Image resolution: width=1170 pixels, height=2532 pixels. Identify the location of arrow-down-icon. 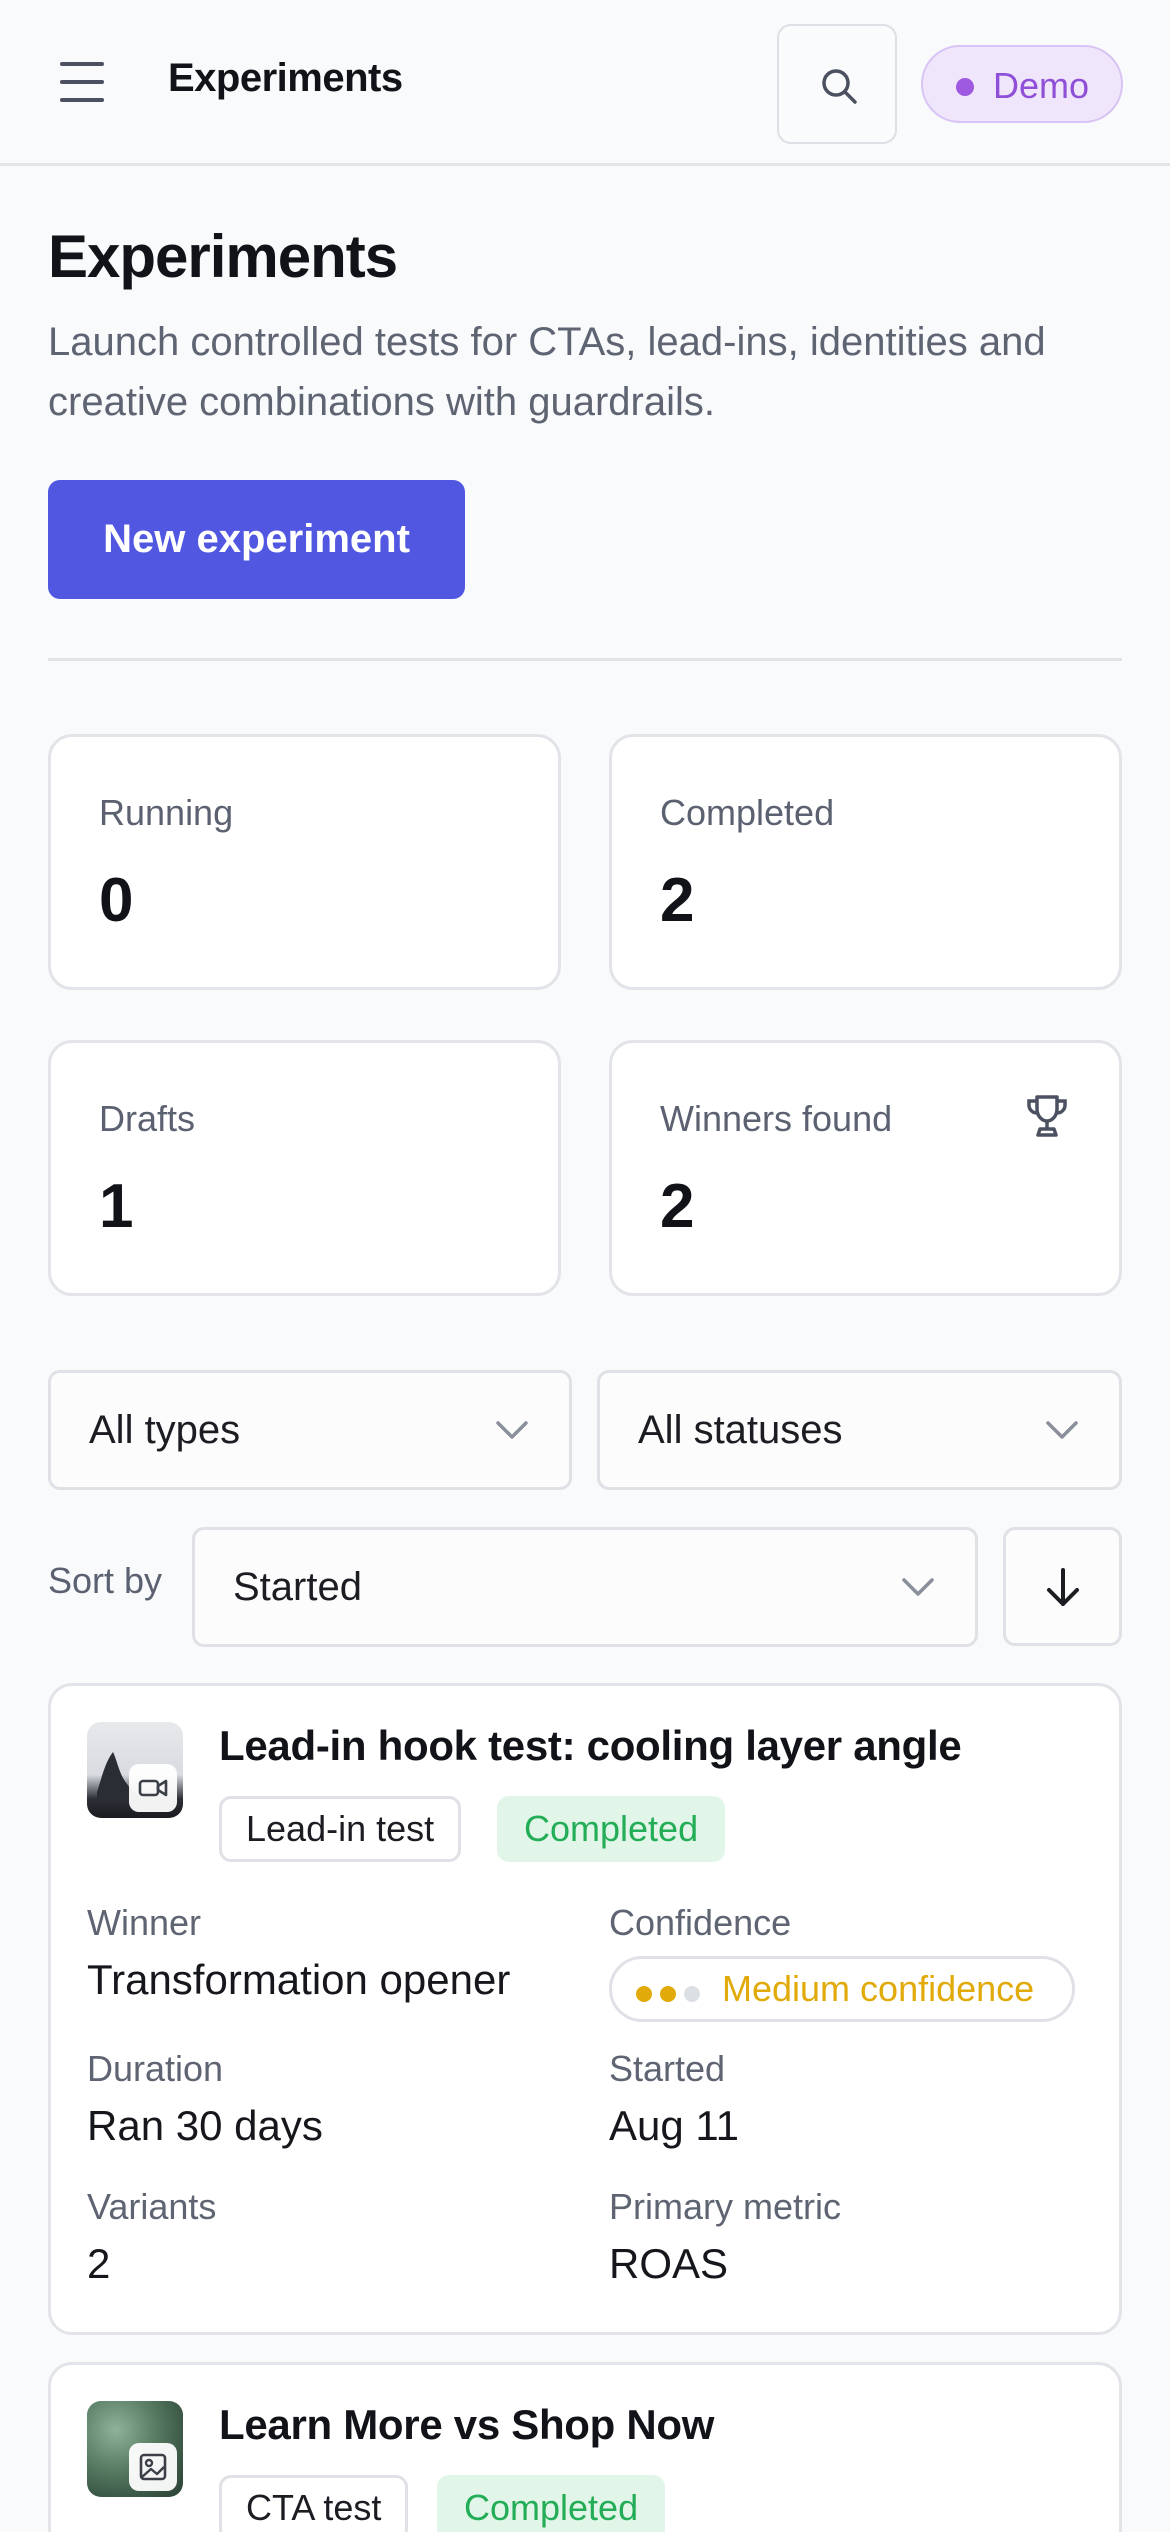
(1063, 1587).